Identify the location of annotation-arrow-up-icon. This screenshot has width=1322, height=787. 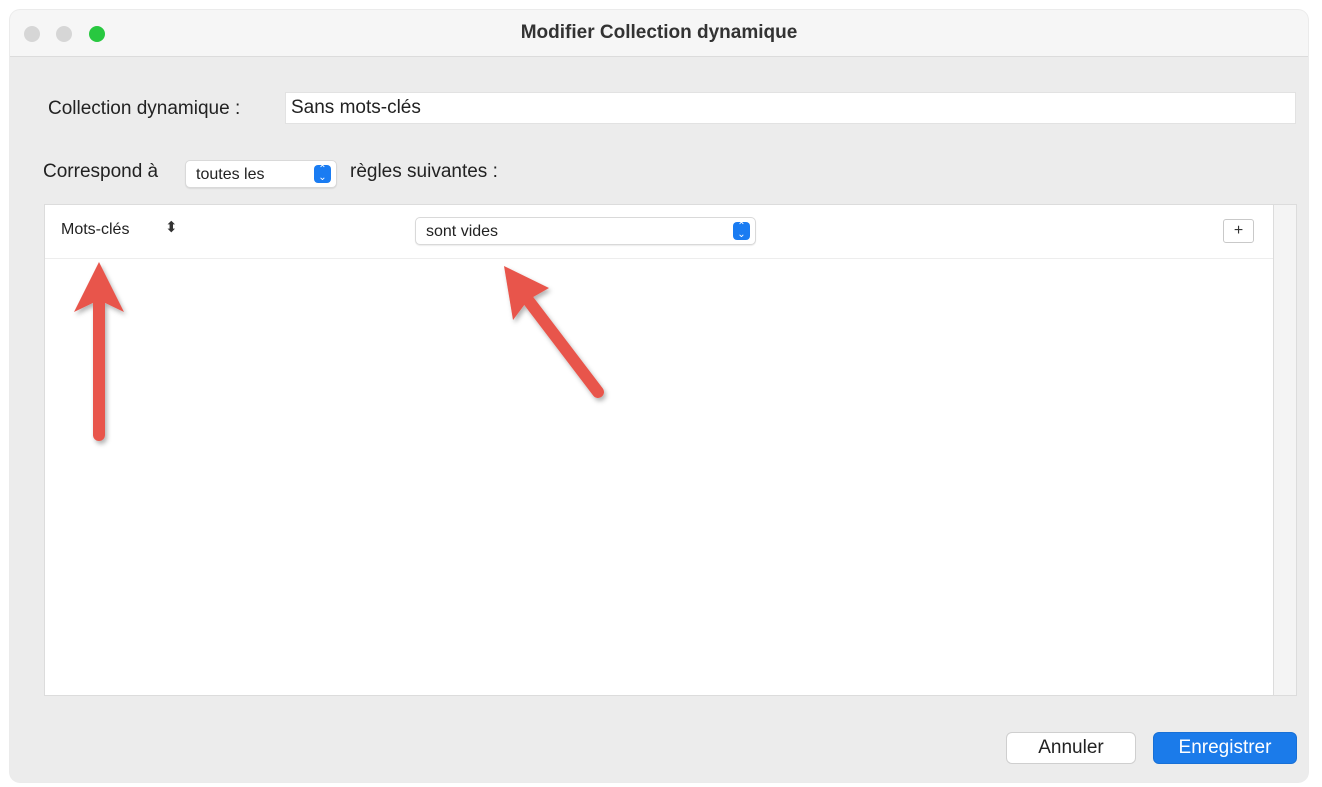
(99, 351).